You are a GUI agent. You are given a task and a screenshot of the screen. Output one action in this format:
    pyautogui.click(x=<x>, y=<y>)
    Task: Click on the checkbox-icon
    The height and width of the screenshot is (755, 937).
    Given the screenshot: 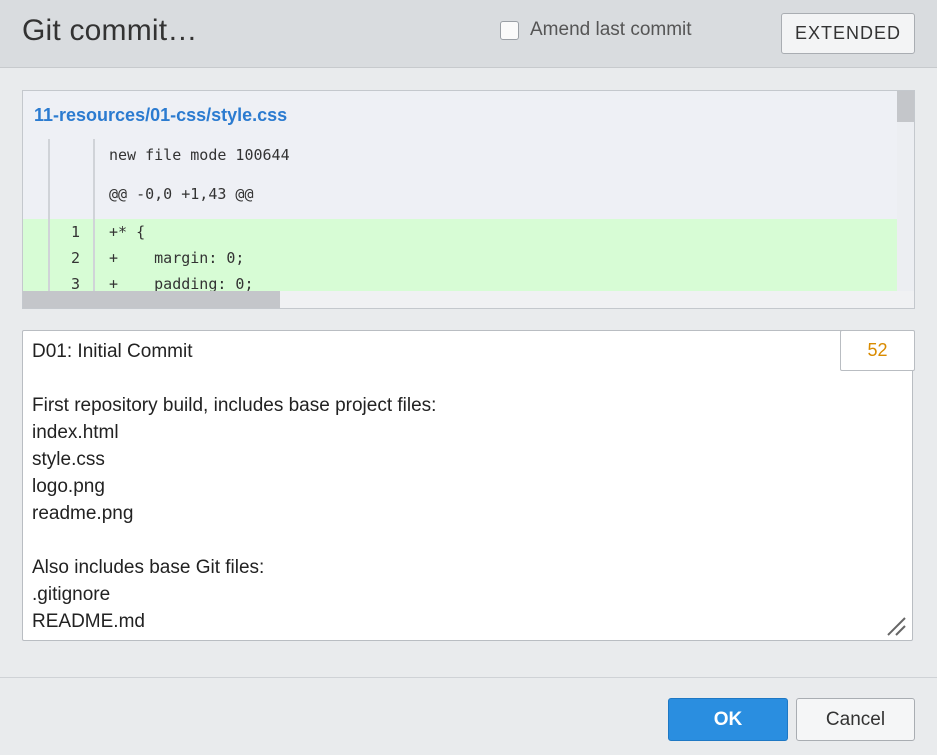 What is the action you would take?
    pyautogui.click(x=509, y=30)
    